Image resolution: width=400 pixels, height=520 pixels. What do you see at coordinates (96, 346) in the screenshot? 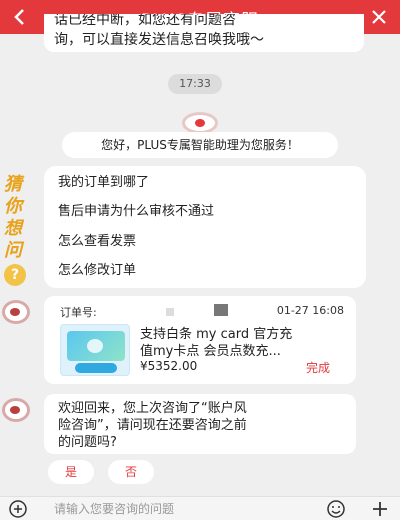
I see `card-image` at bounding box center [96, 346].